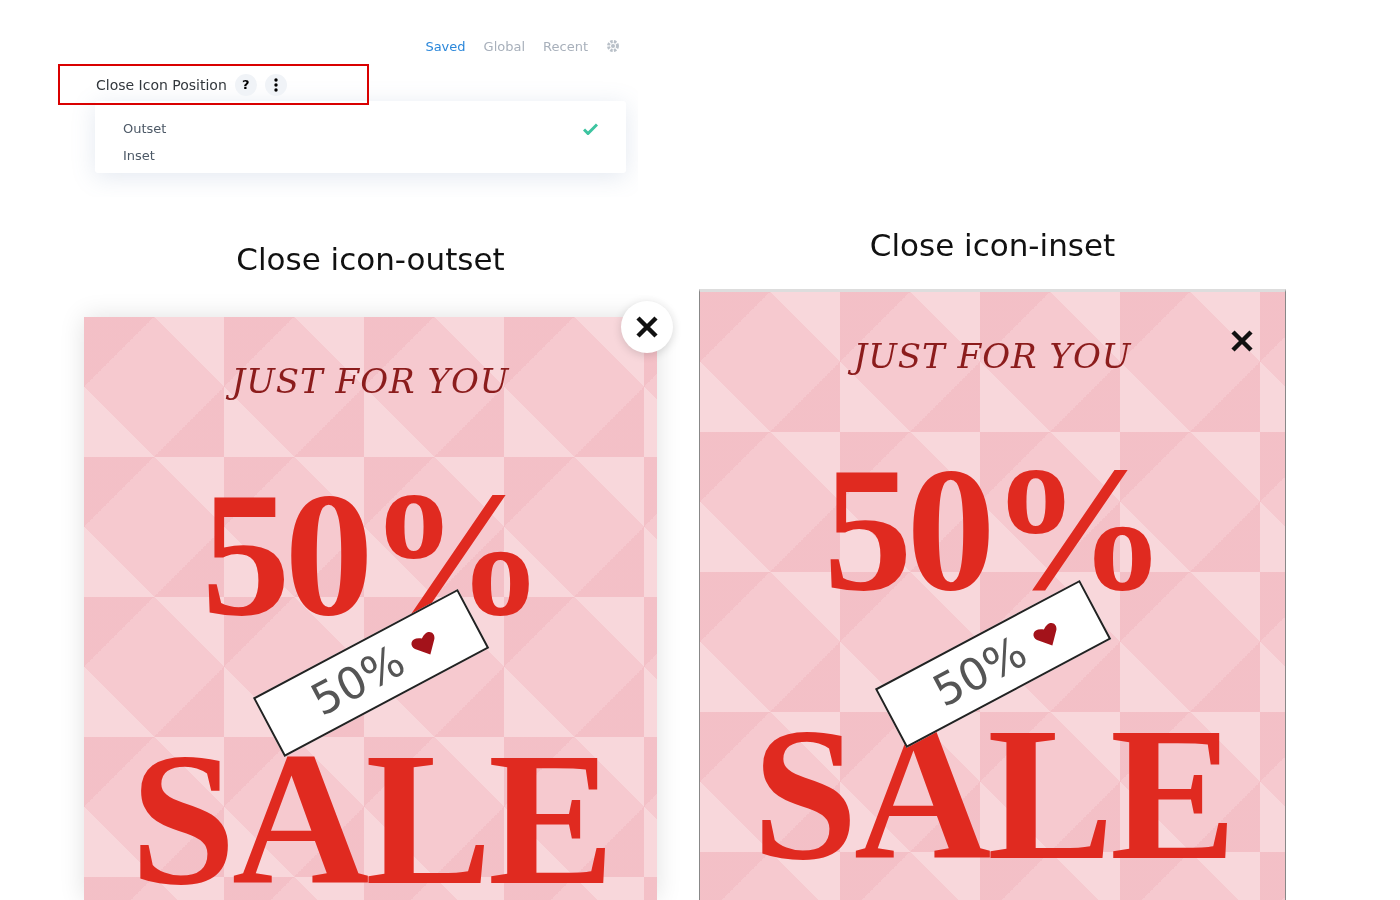  I want to click on kebab-icon, so click(275, 84).